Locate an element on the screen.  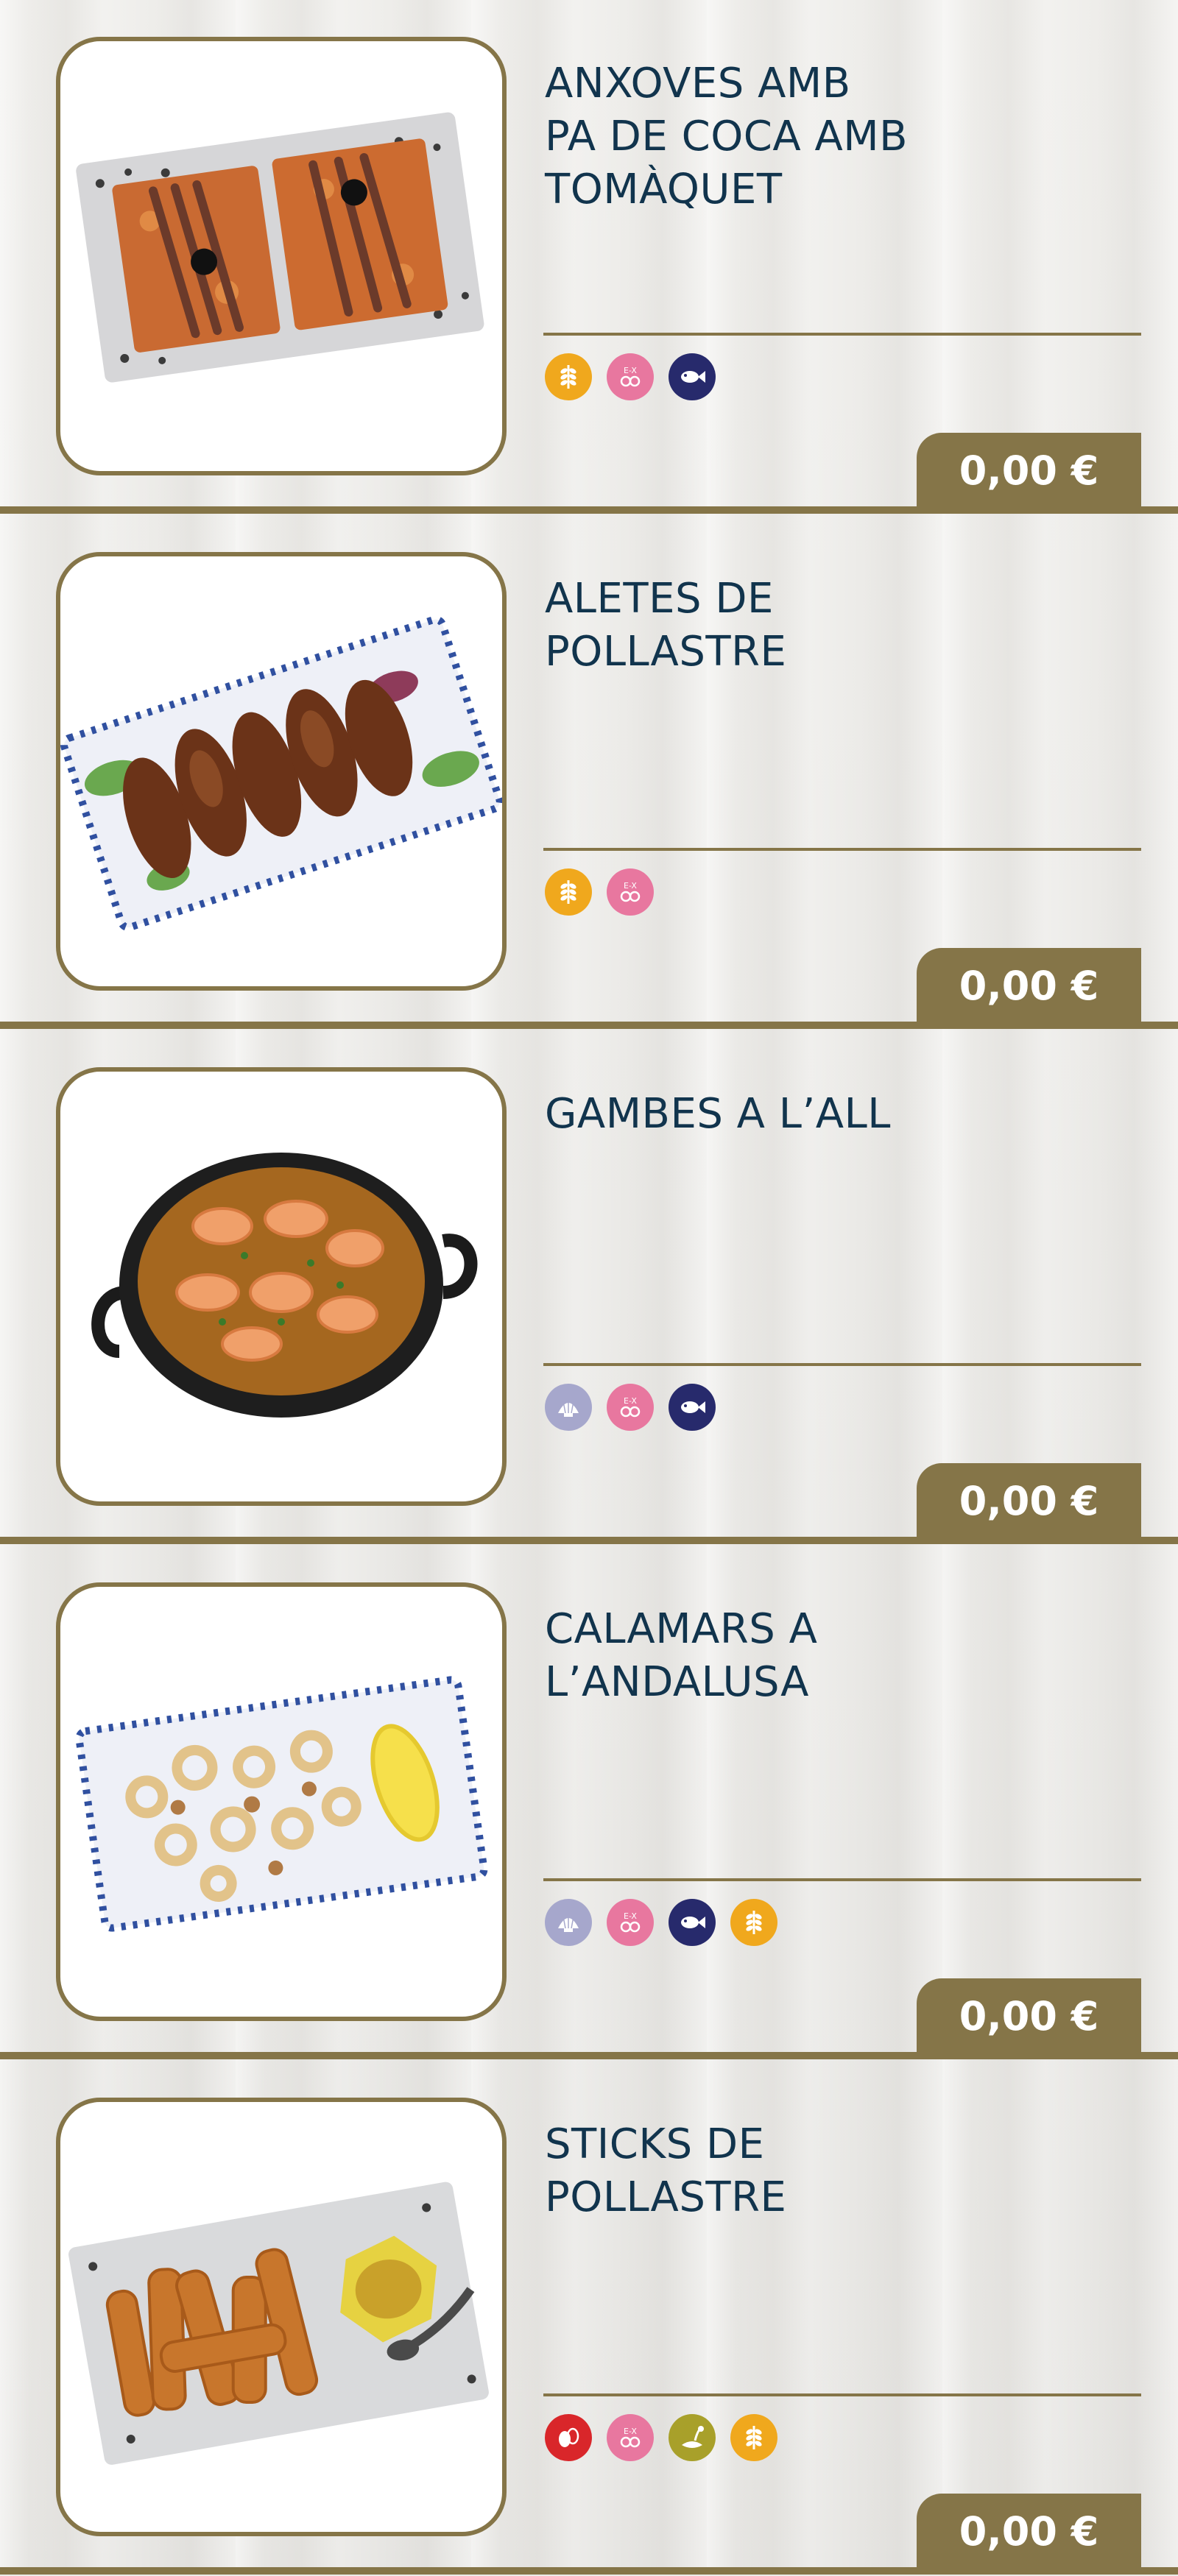
garlic-prawns-photo is located at coordinates (281, 1286).